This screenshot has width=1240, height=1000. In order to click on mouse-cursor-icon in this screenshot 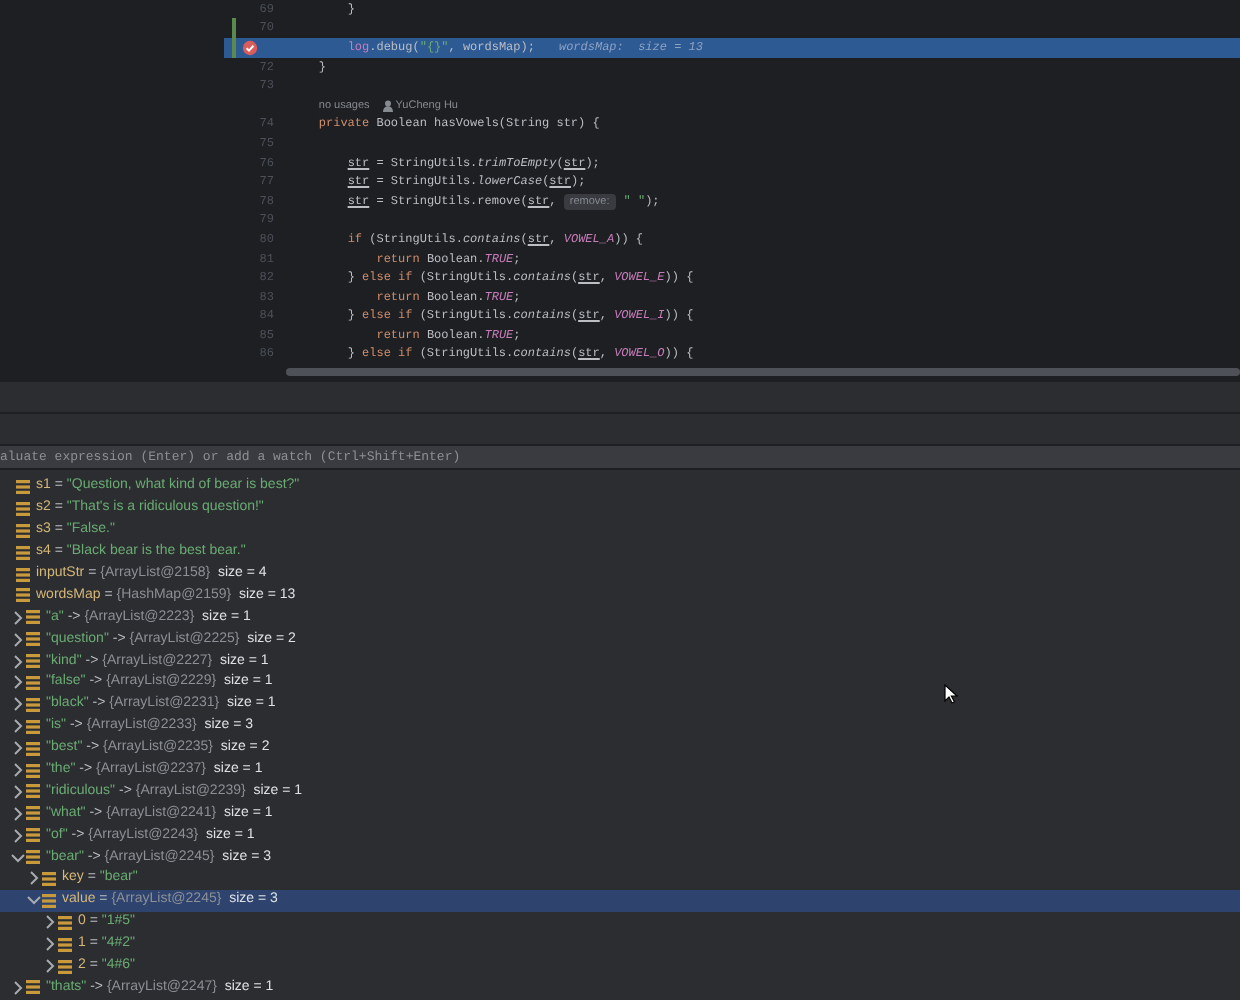, I will do `click(951, 694)`.